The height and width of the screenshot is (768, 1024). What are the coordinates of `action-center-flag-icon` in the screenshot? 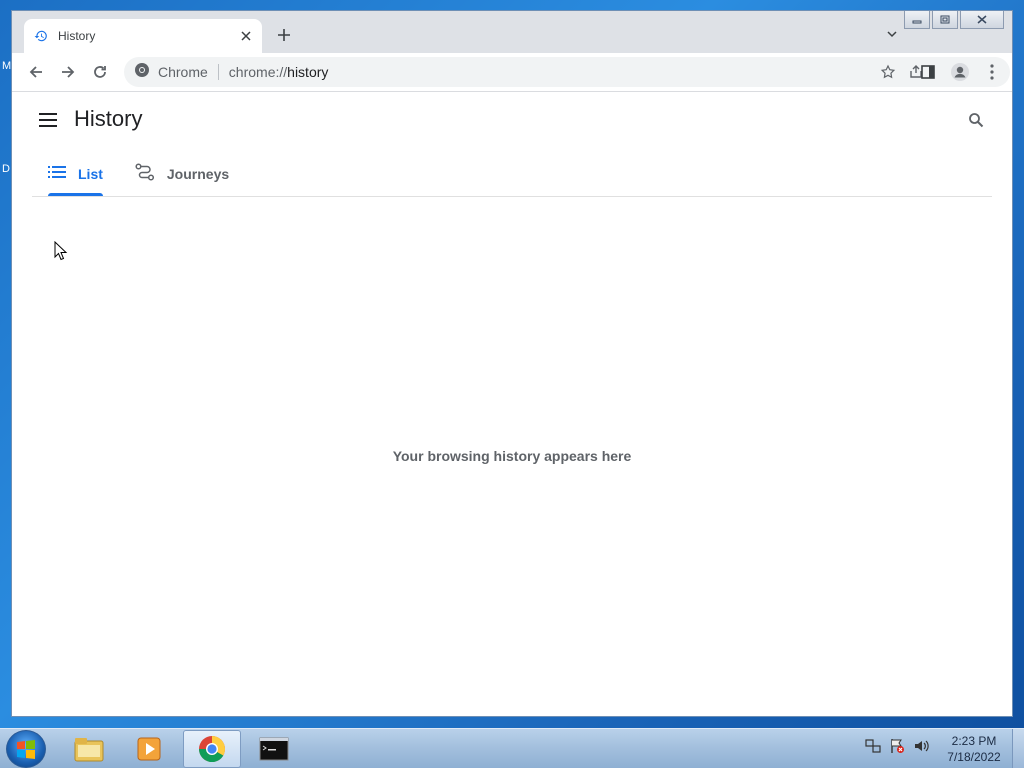 It's located at (897, 746).